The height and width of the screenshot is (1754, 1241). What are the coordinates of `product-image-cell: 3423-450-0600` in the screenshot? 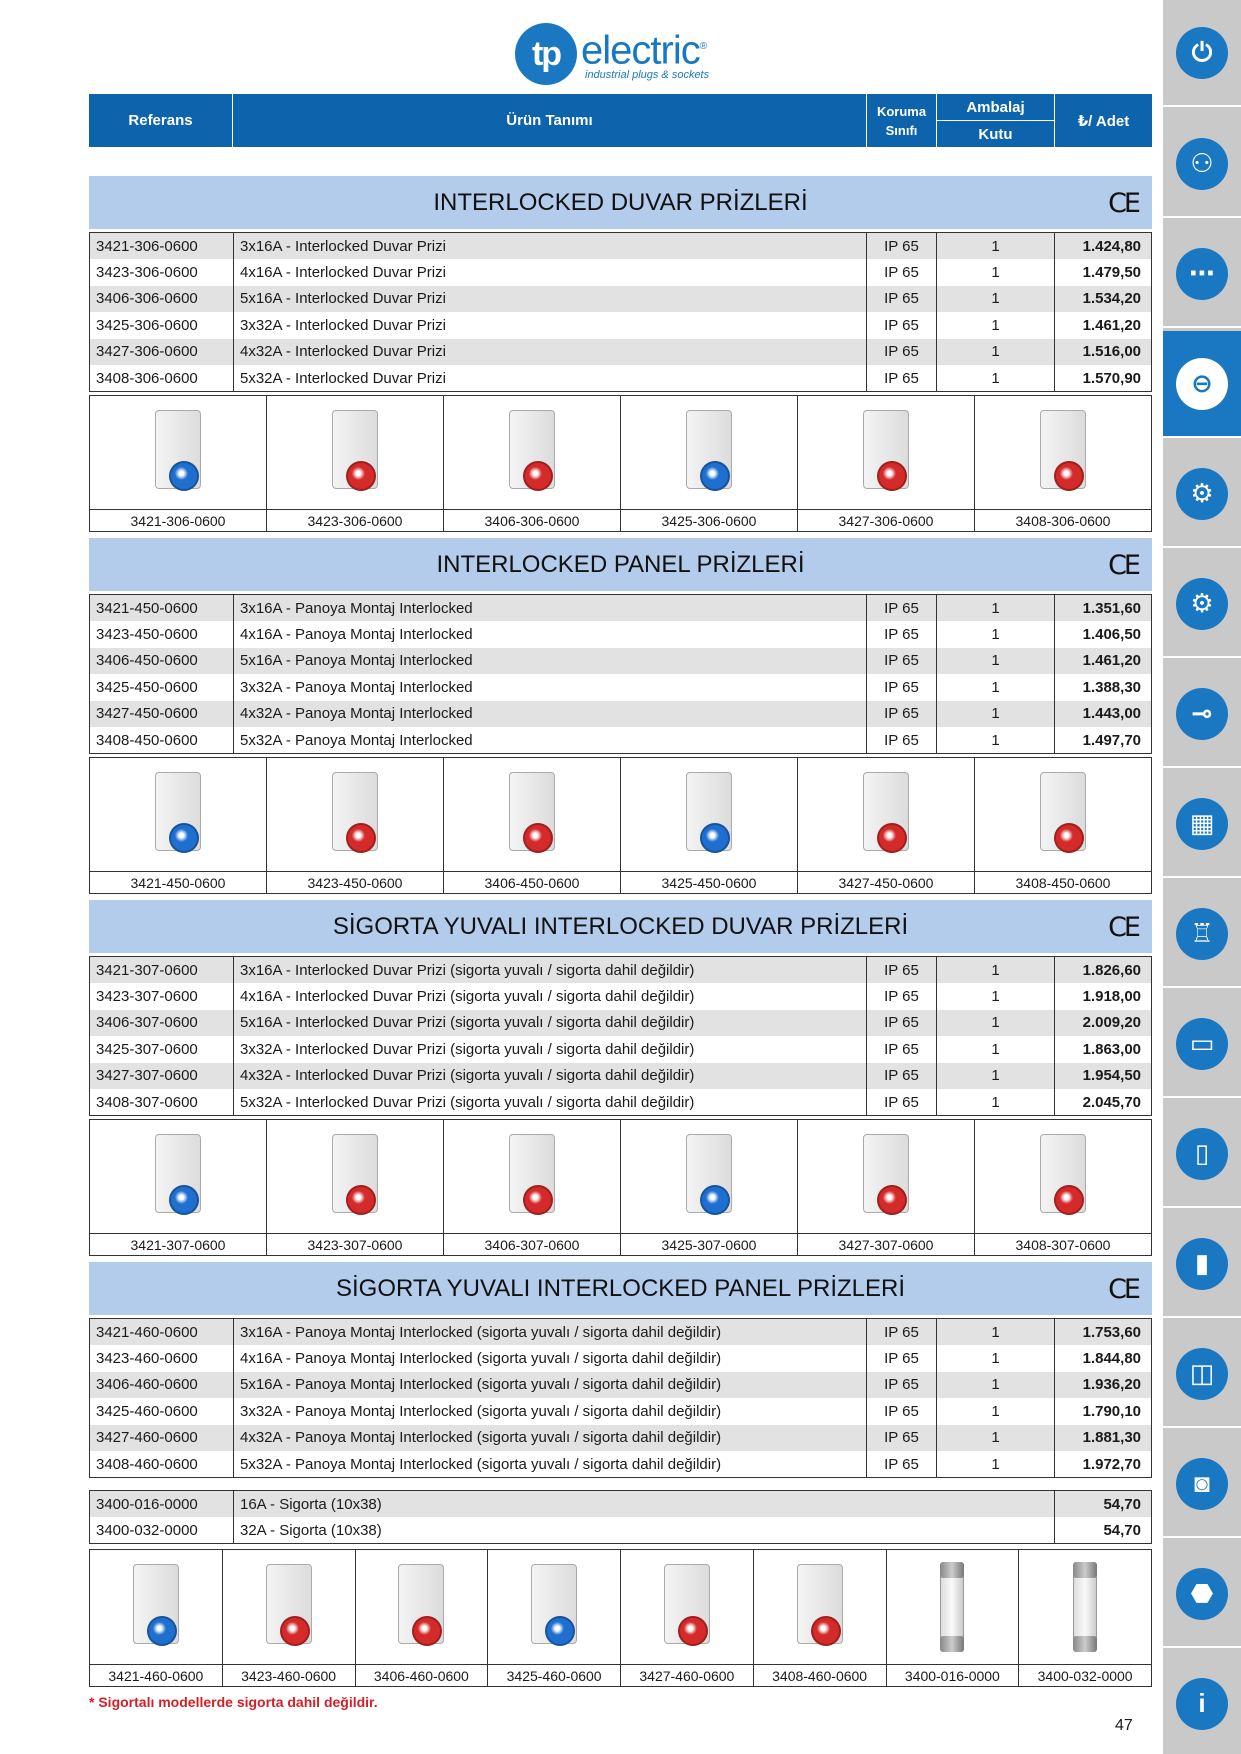 It's located at (355, 825).